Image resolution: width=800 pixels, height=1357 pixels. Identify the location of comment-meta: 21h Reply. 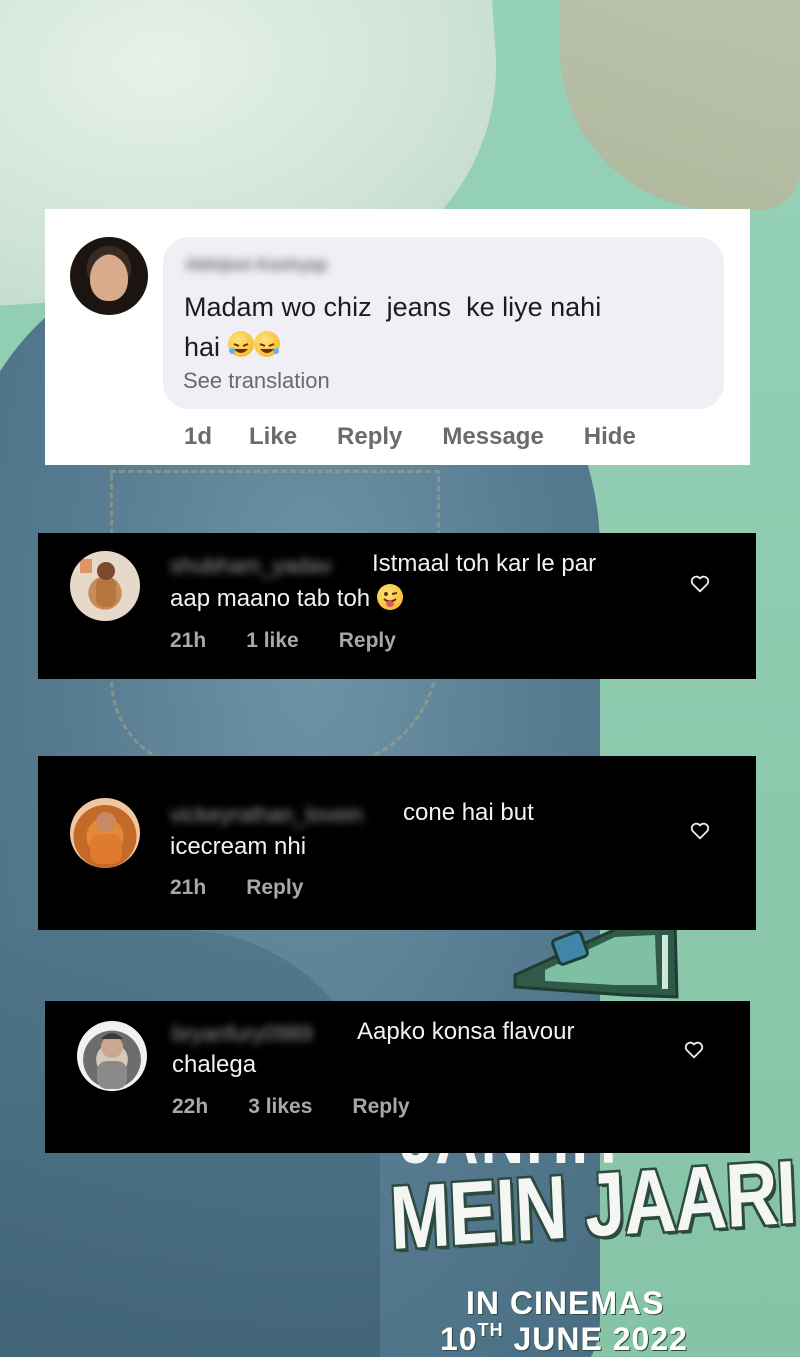
(236, 888).